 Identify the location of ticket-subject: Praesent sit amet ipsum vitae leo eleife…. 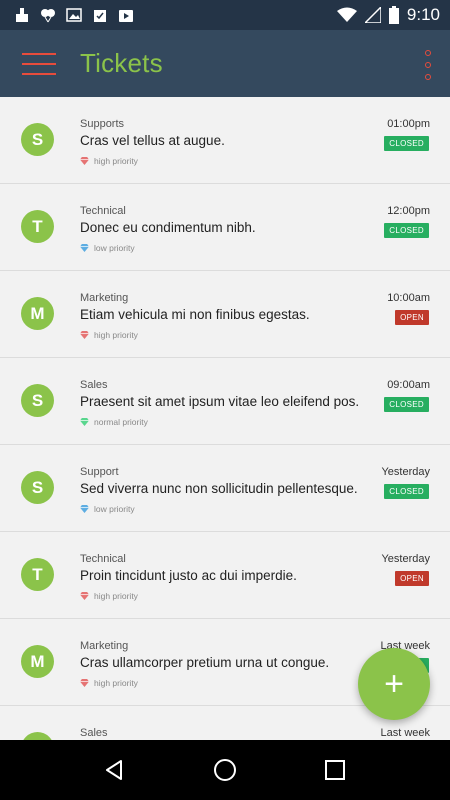
(220, 401).